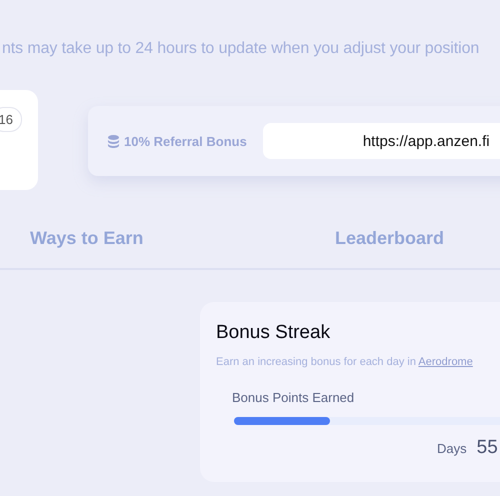 The image size is (500, 496). Describe the element at coordinates (274, 333) in the screenshot. I see `card-title: Bonus Streak` at that location.